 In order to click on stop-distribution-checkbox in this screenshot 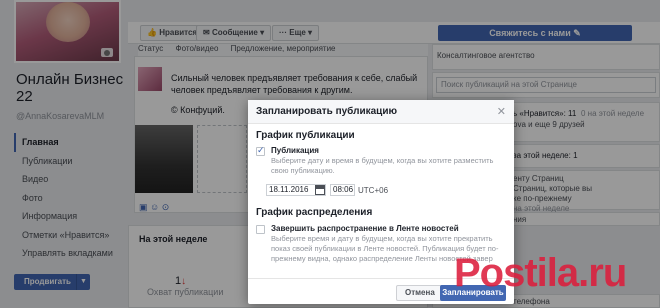, I will do `click(260, 229)`.